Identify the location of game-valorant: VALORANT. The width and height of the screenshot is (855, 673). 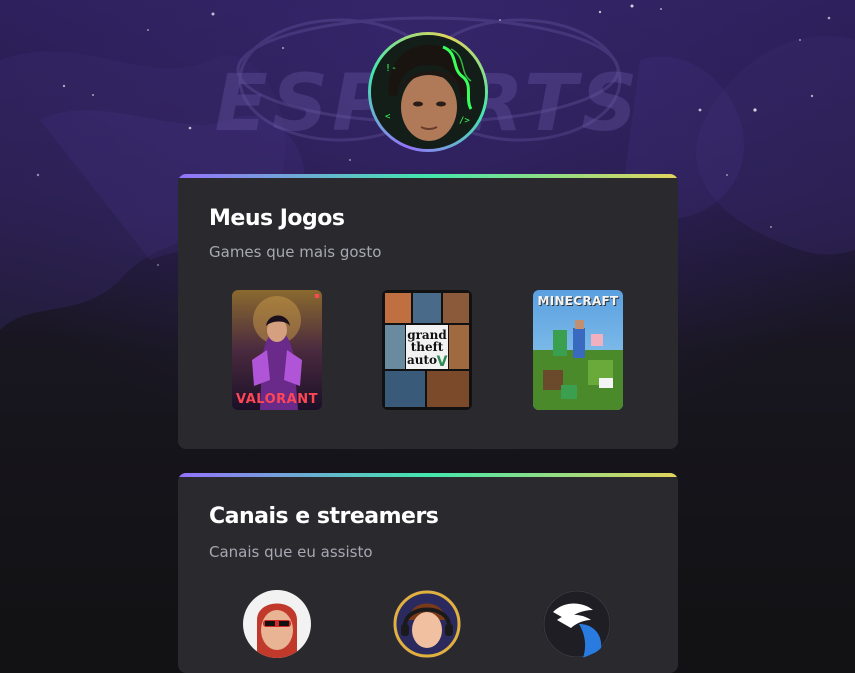
(277, 350).